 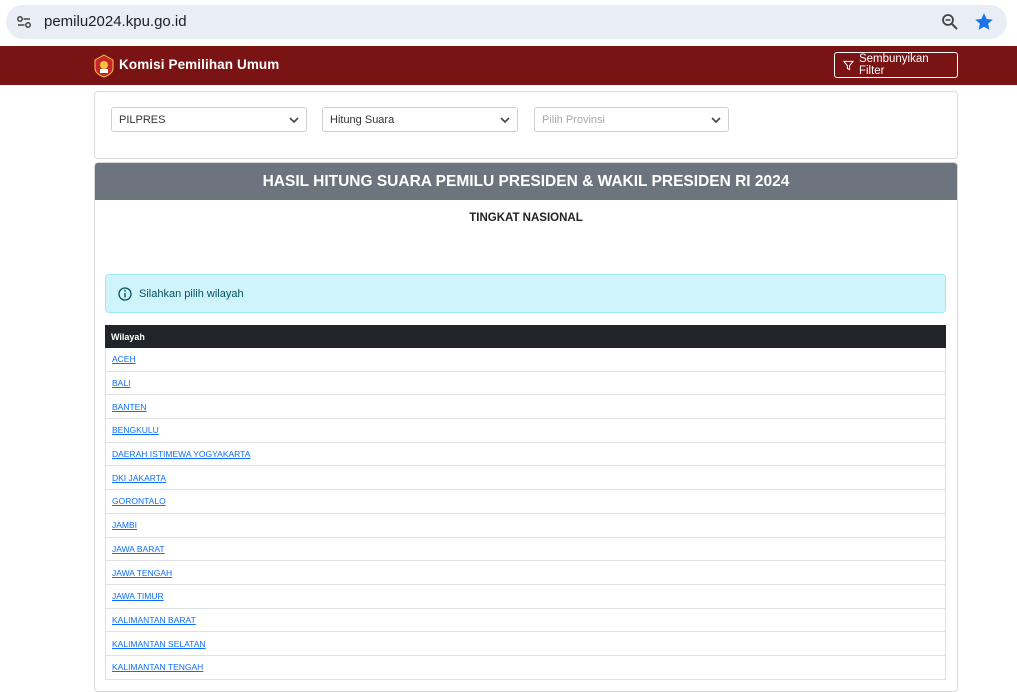 I want to click on region-link: KALIMANTAN BARAT, so click(x=154, y=620).